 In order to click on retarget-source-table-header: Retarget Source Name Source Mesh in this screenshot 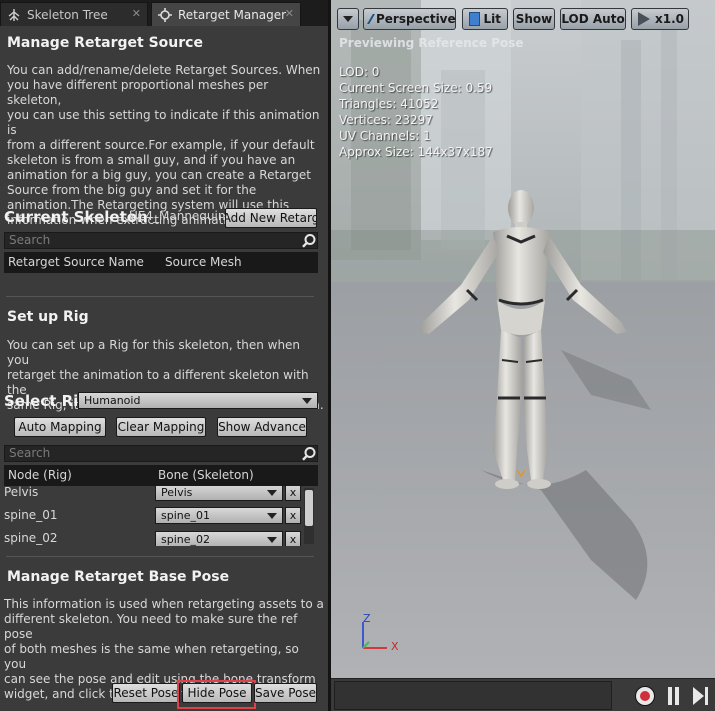, I will do `click(161, 262)`.